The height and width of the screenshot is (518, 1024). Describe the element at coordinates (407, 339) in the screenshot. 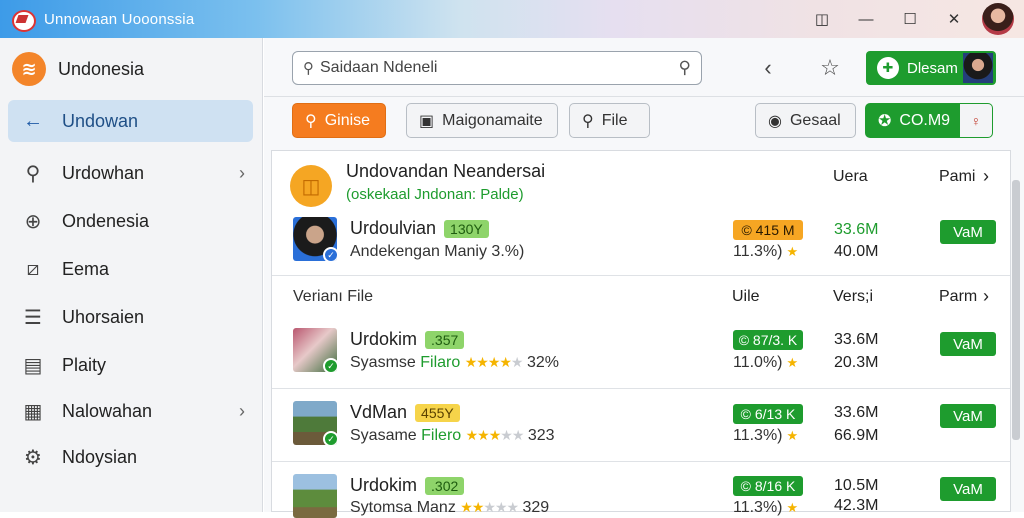

I see `row-title: Urdokim .357` at that location.